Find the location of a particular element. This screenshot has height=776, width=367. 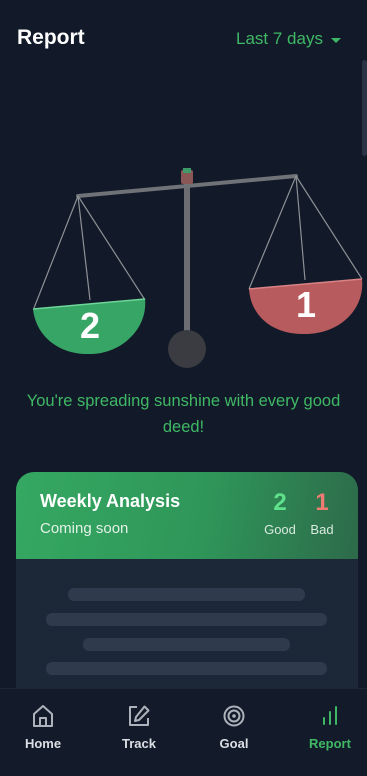

bottom-navigation: Home Track Goal Report is located at coordinates (183, 732).